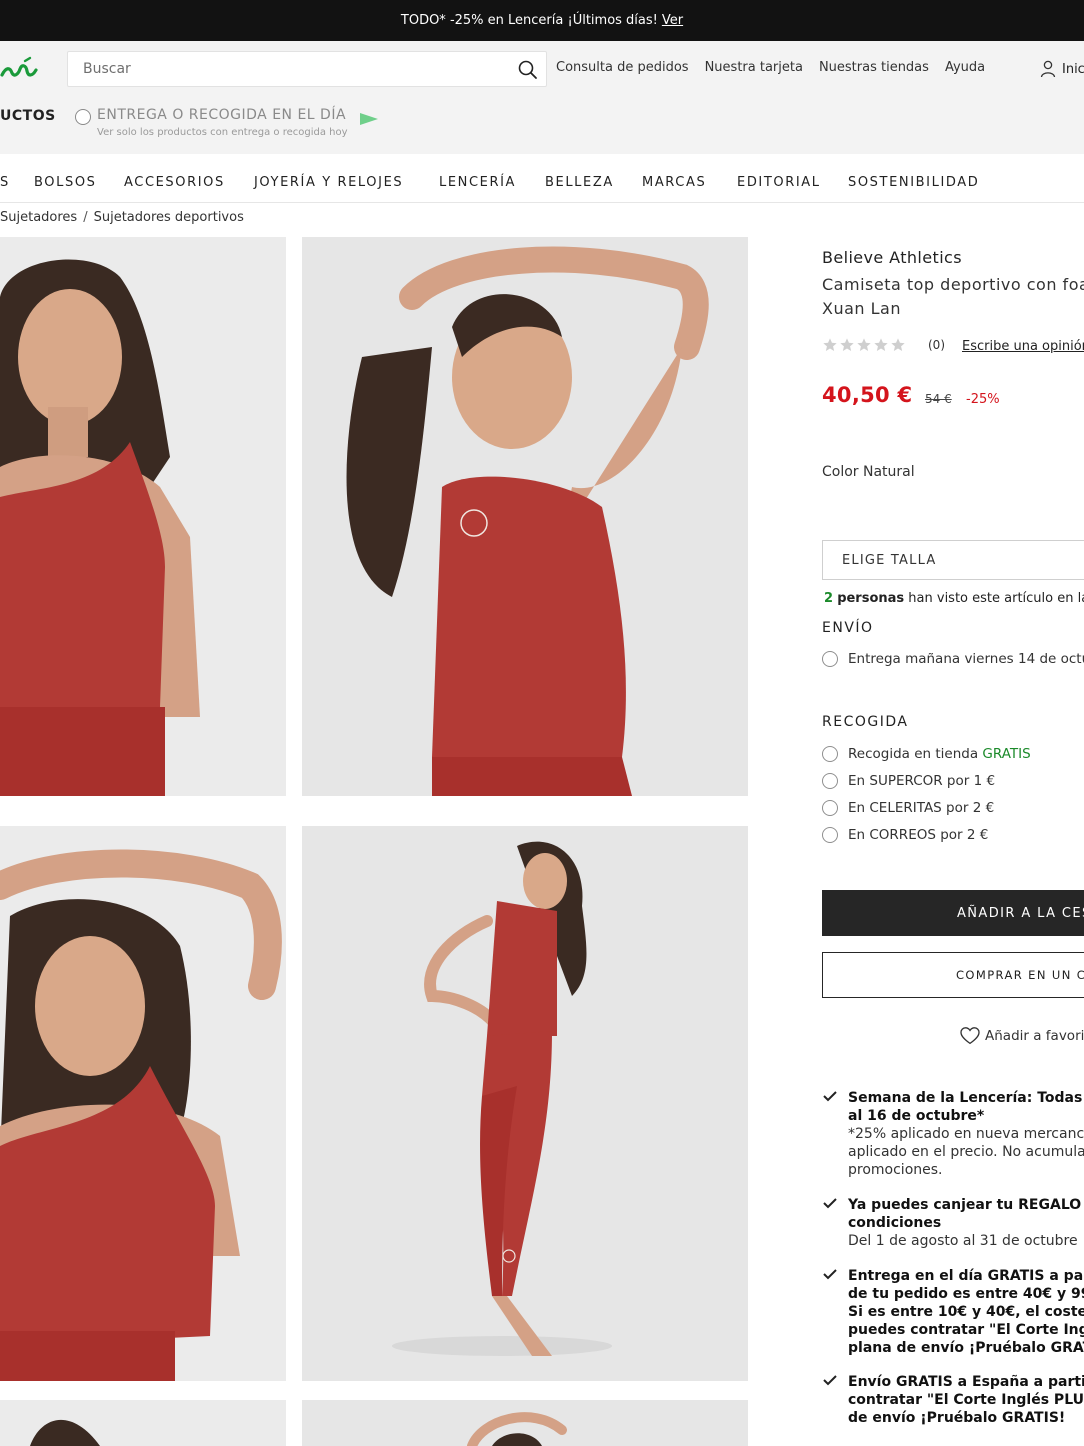 This screenshot has width=1084, height=1446. What do you see at coordinates (829, 598) in the screenshot?
I see `viewers-count: 2` at bounding box center [829, 598].